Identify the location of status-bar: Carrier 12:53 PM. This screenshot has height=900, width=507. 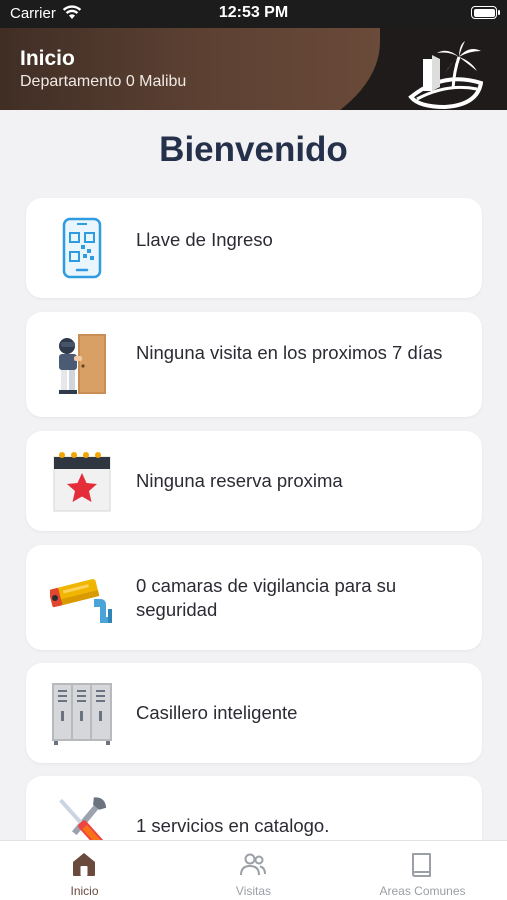
(253, 14).